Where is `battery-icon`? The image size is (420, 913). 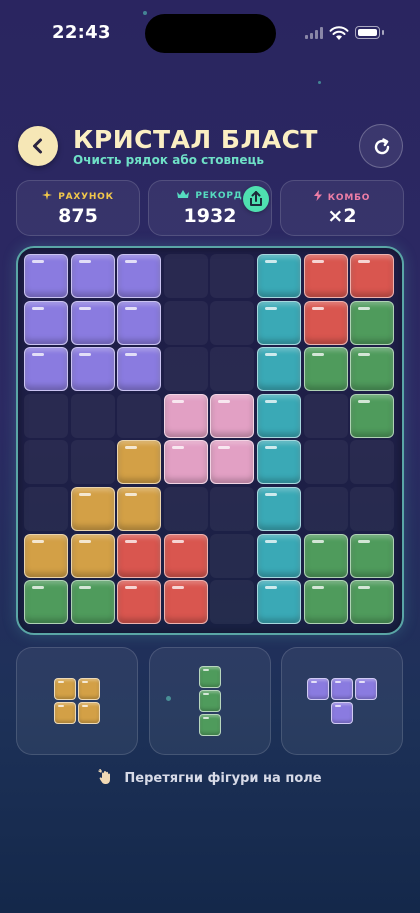
battery-icon is located at coordinates (367, 32).